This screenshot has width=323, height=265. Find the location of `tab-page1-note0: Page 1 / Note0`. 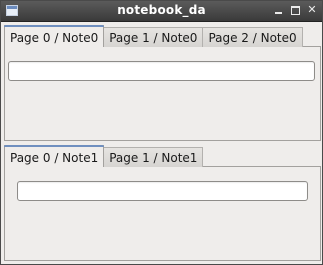

tab-page1-note0: Page 1 / Note0 is located at coordinates (154, 37).